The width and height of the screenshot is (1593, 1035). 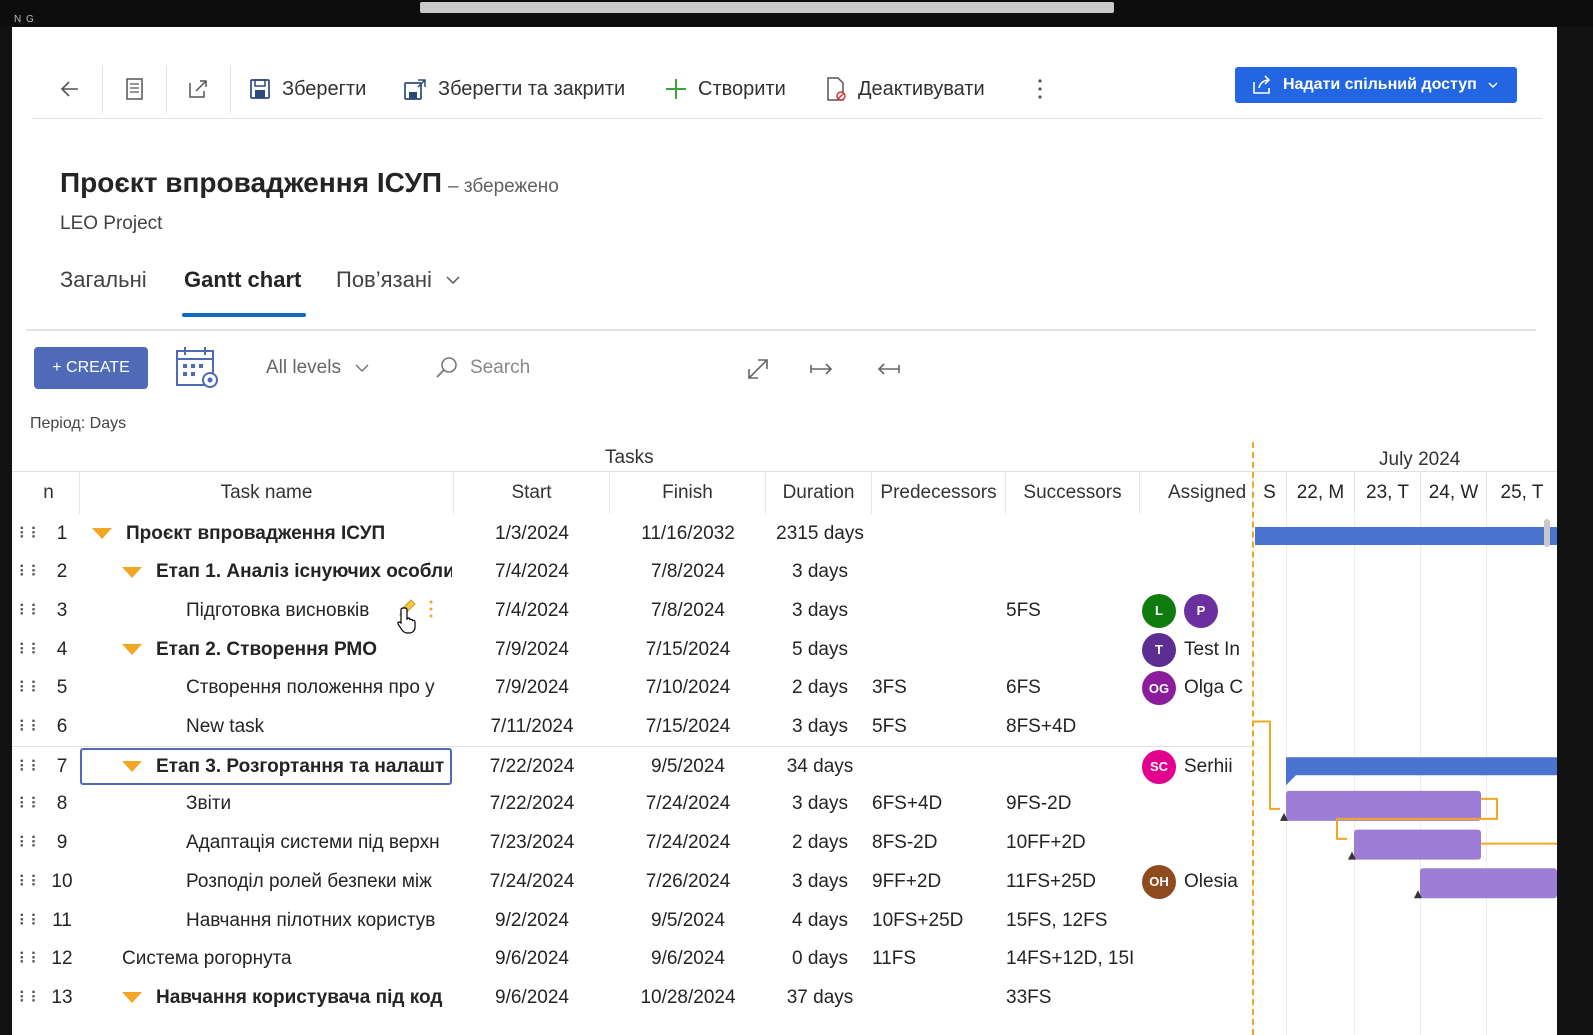 I want to click on row-more-icon, so click(x=431, y=610).